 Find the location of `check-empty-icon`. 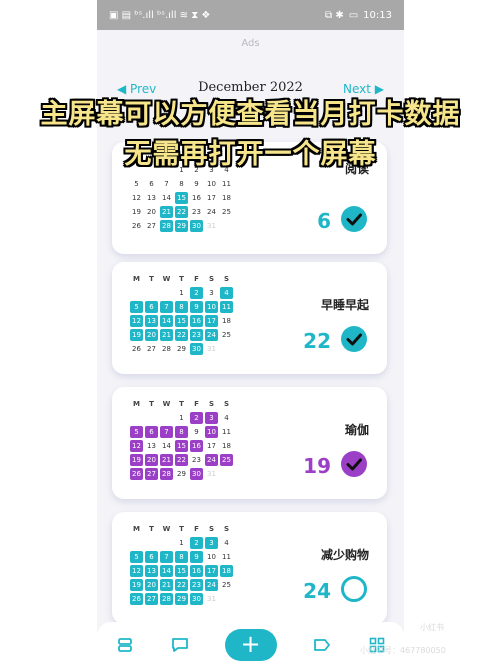

check-empty-icon is located at coordinates (354, 589).